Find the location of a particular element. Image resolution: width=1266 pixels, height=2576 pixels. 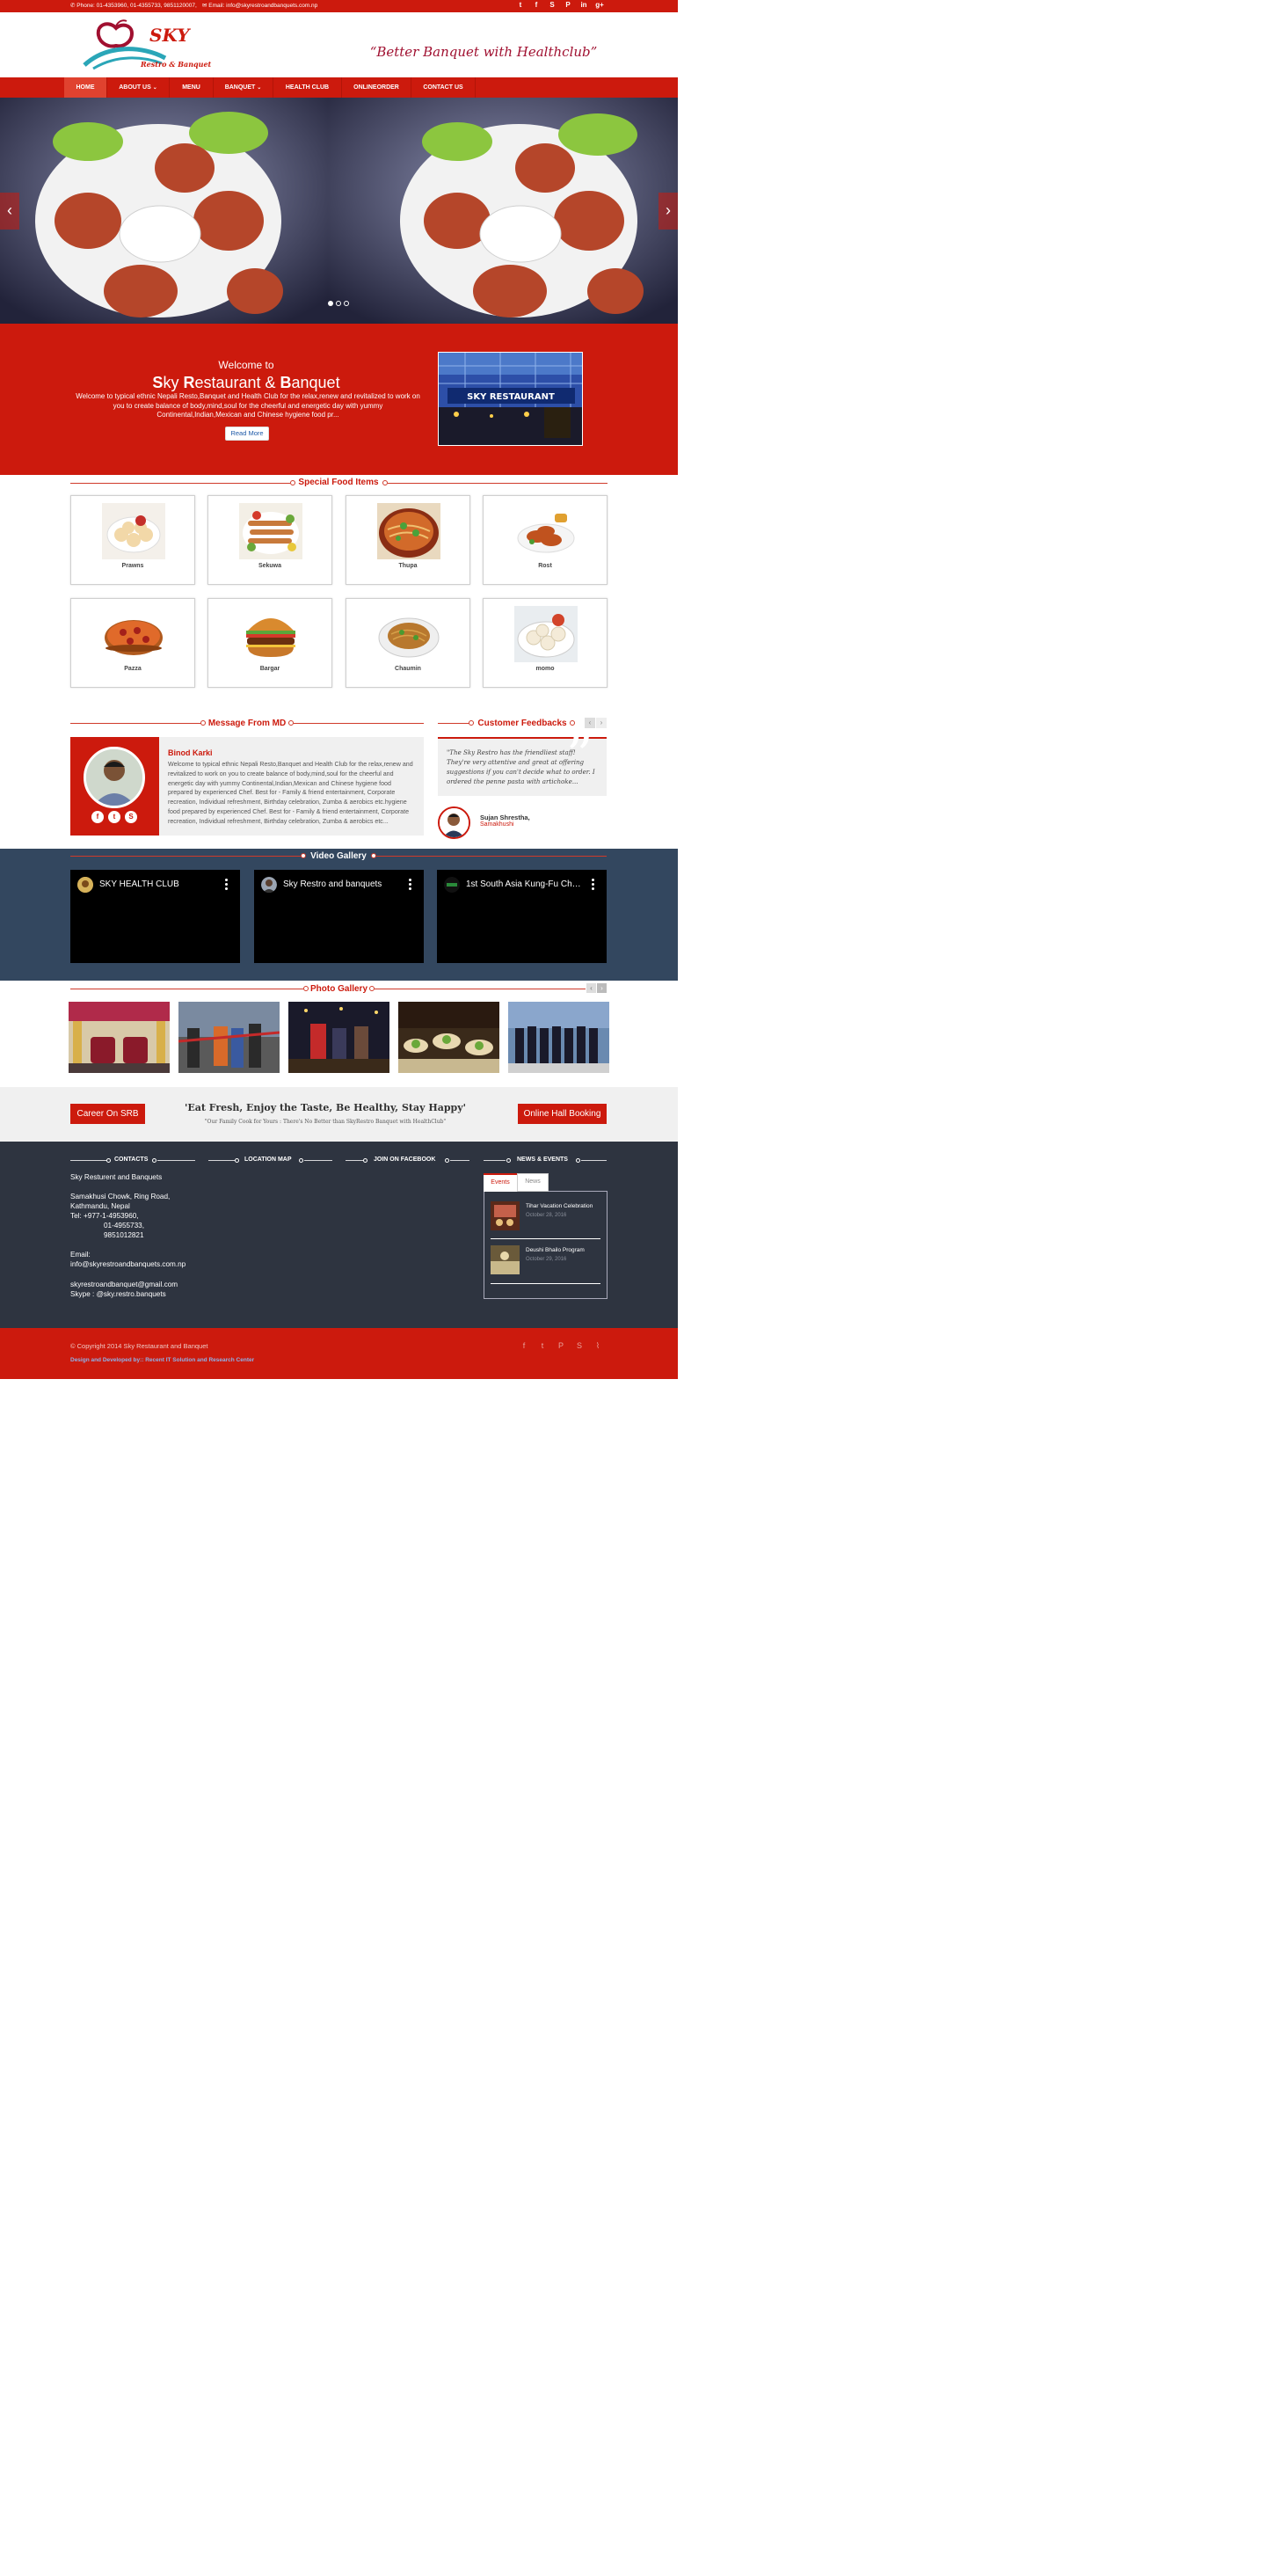

nav-menu: MENU is located at coordinates (191, 87).